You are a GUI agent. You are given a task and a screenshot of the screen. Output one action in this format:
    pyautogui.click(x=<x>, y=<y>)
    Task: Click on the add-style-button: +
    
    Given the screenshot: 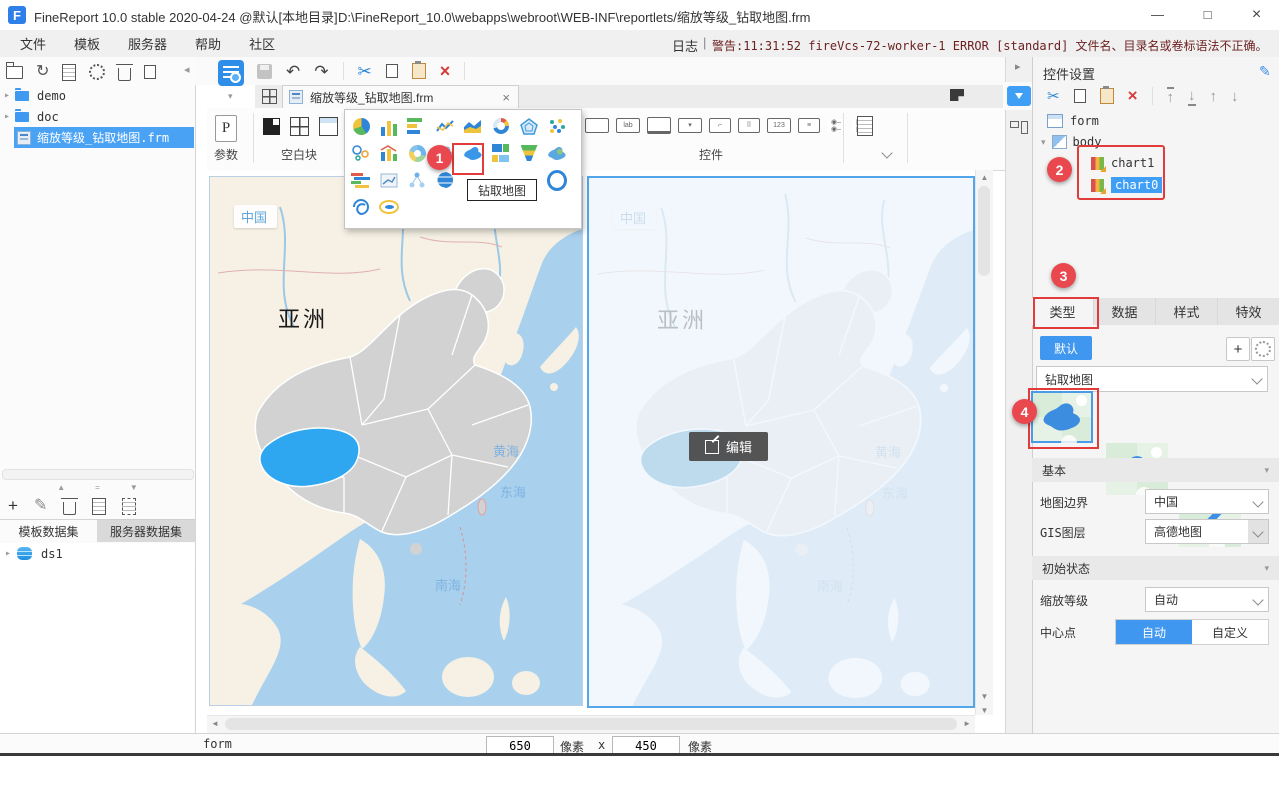 What is the action you would take?
    pyautogui.click(x=1238, y=349)
    